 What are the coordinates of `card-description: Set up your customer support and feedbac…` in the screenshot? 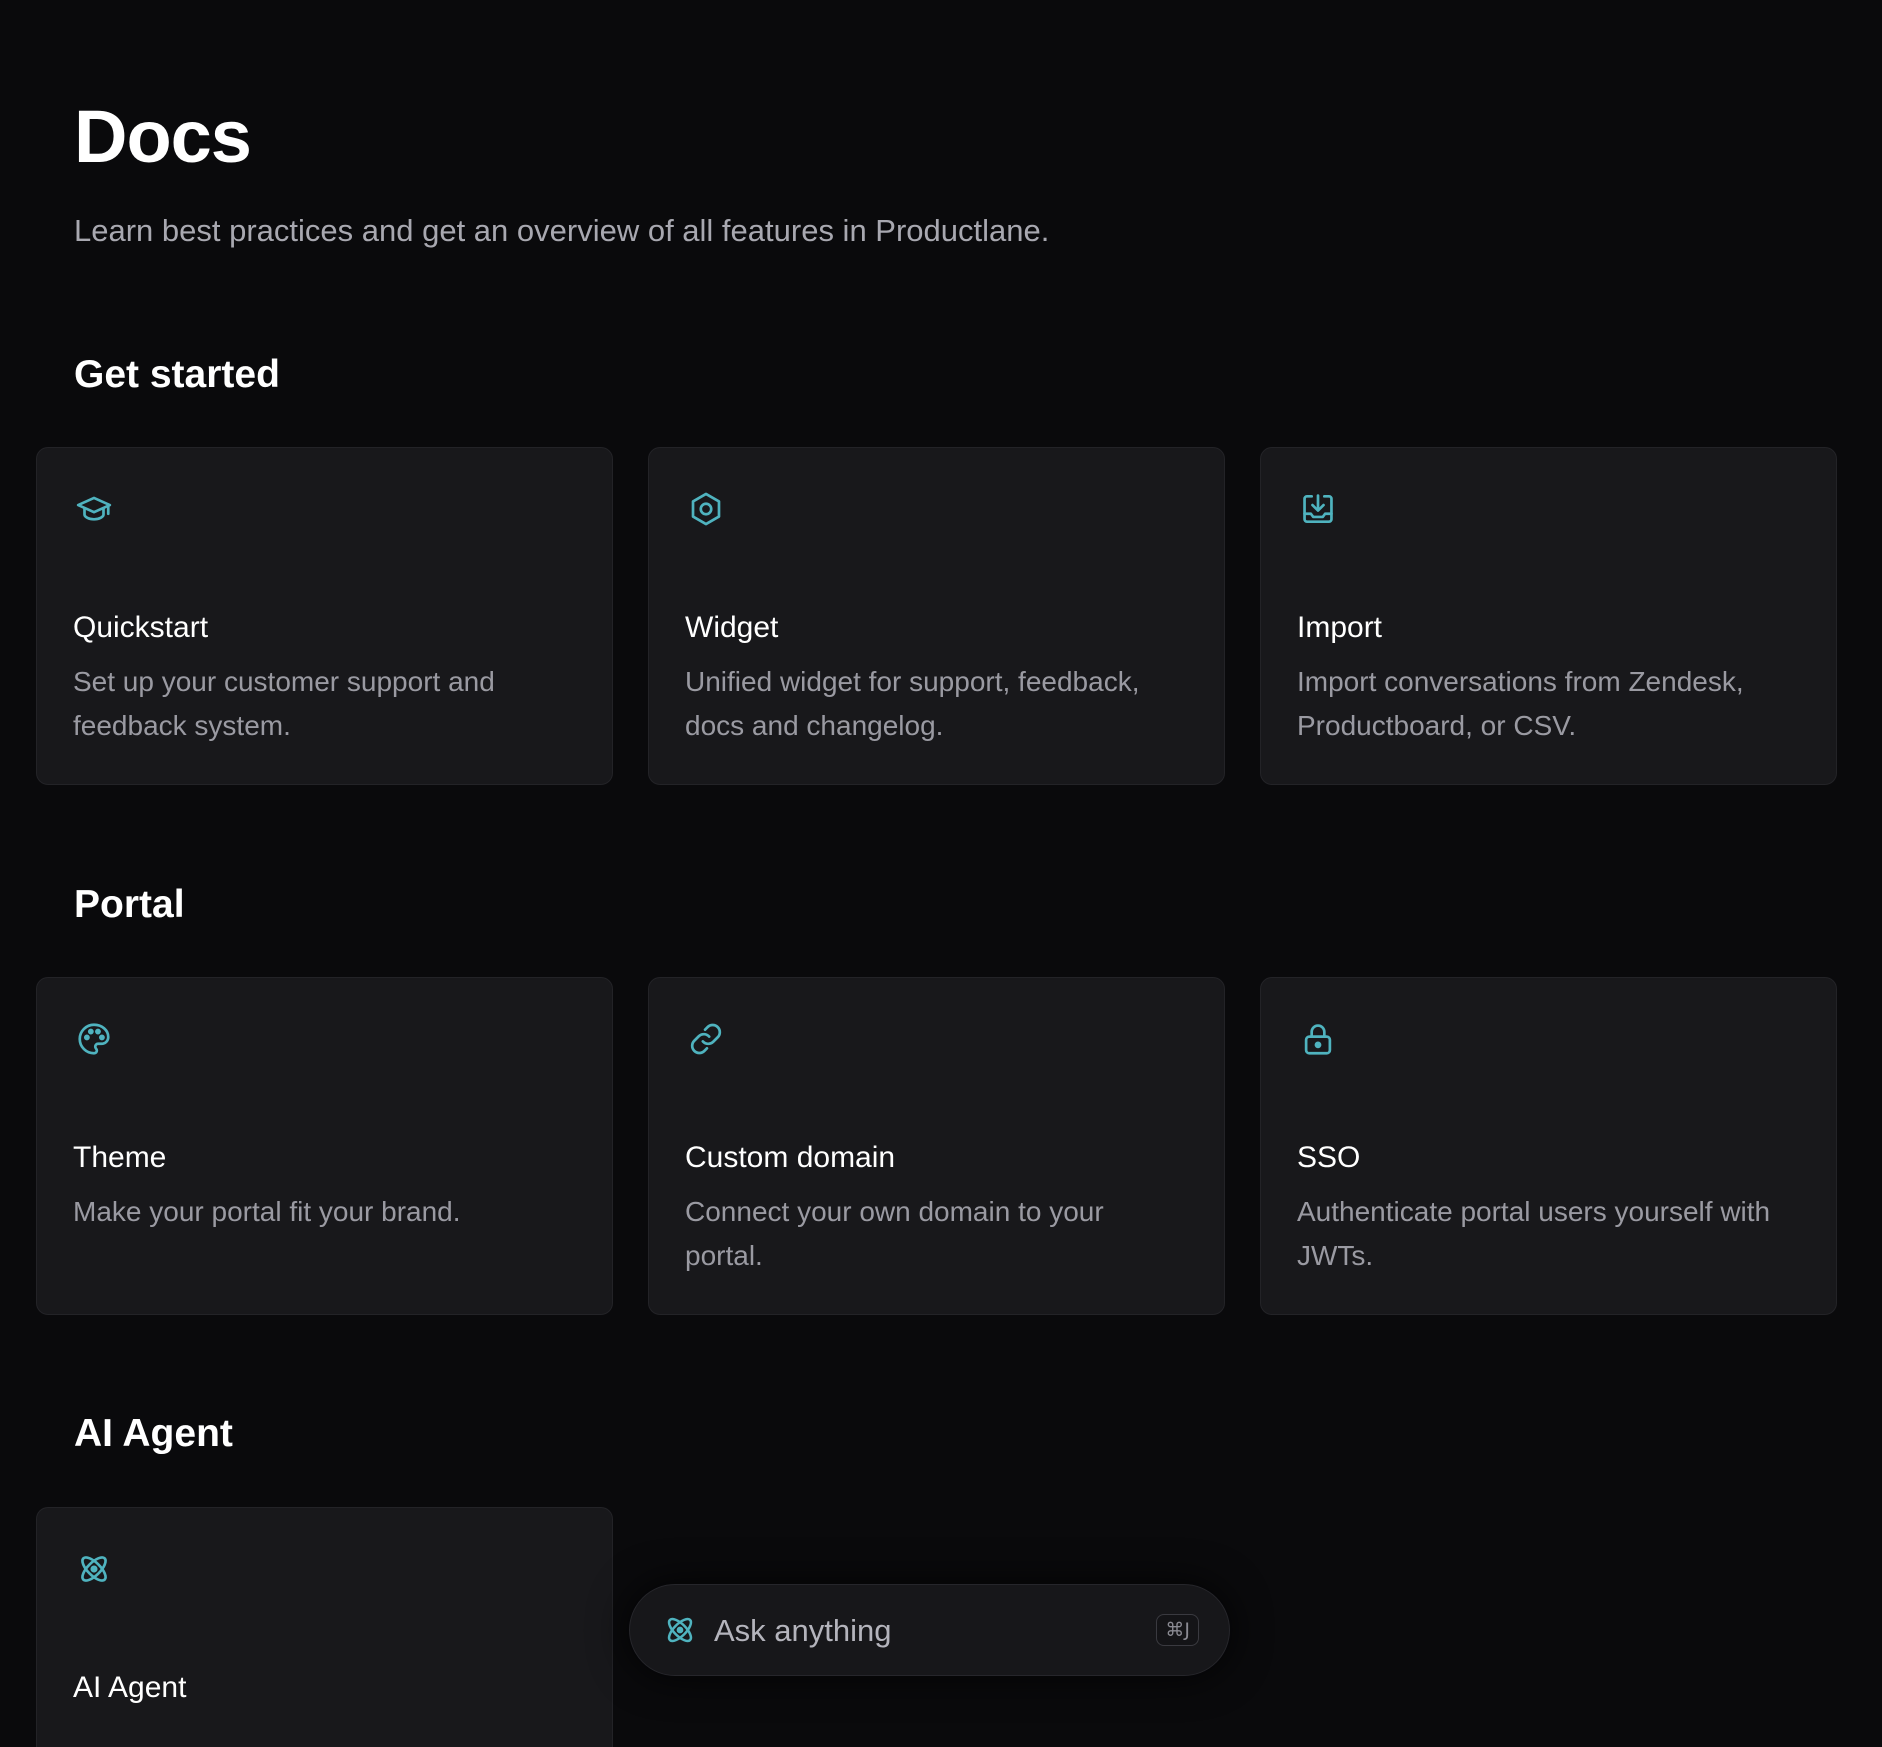 It's located at (284, 703).